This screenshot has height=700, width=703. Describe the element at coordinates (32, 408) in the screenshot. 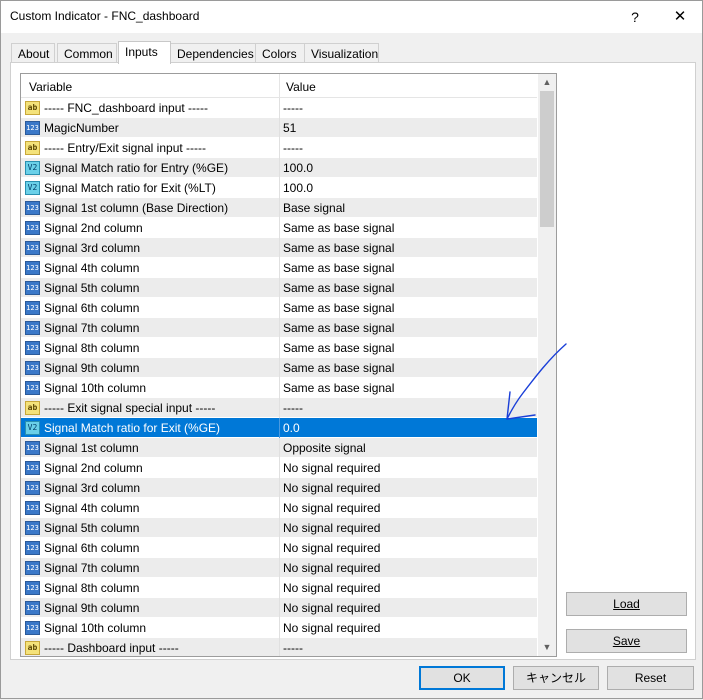

I see `string-type-icon: ab` at that location.